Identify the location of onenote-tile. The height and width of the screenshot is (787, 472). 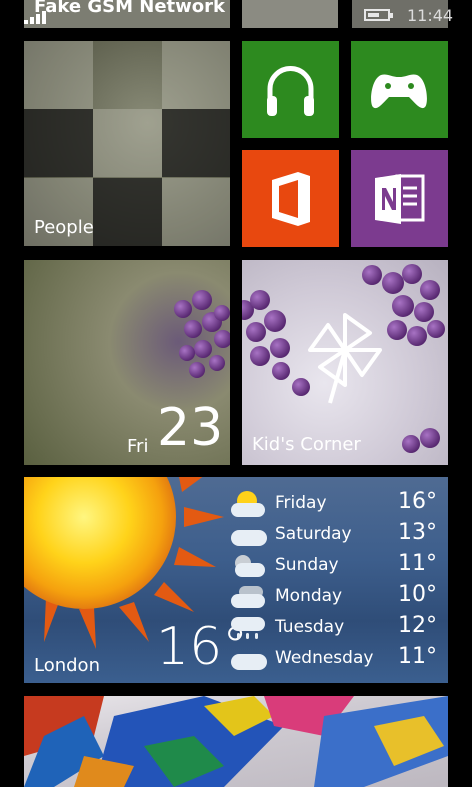
(399, 198).